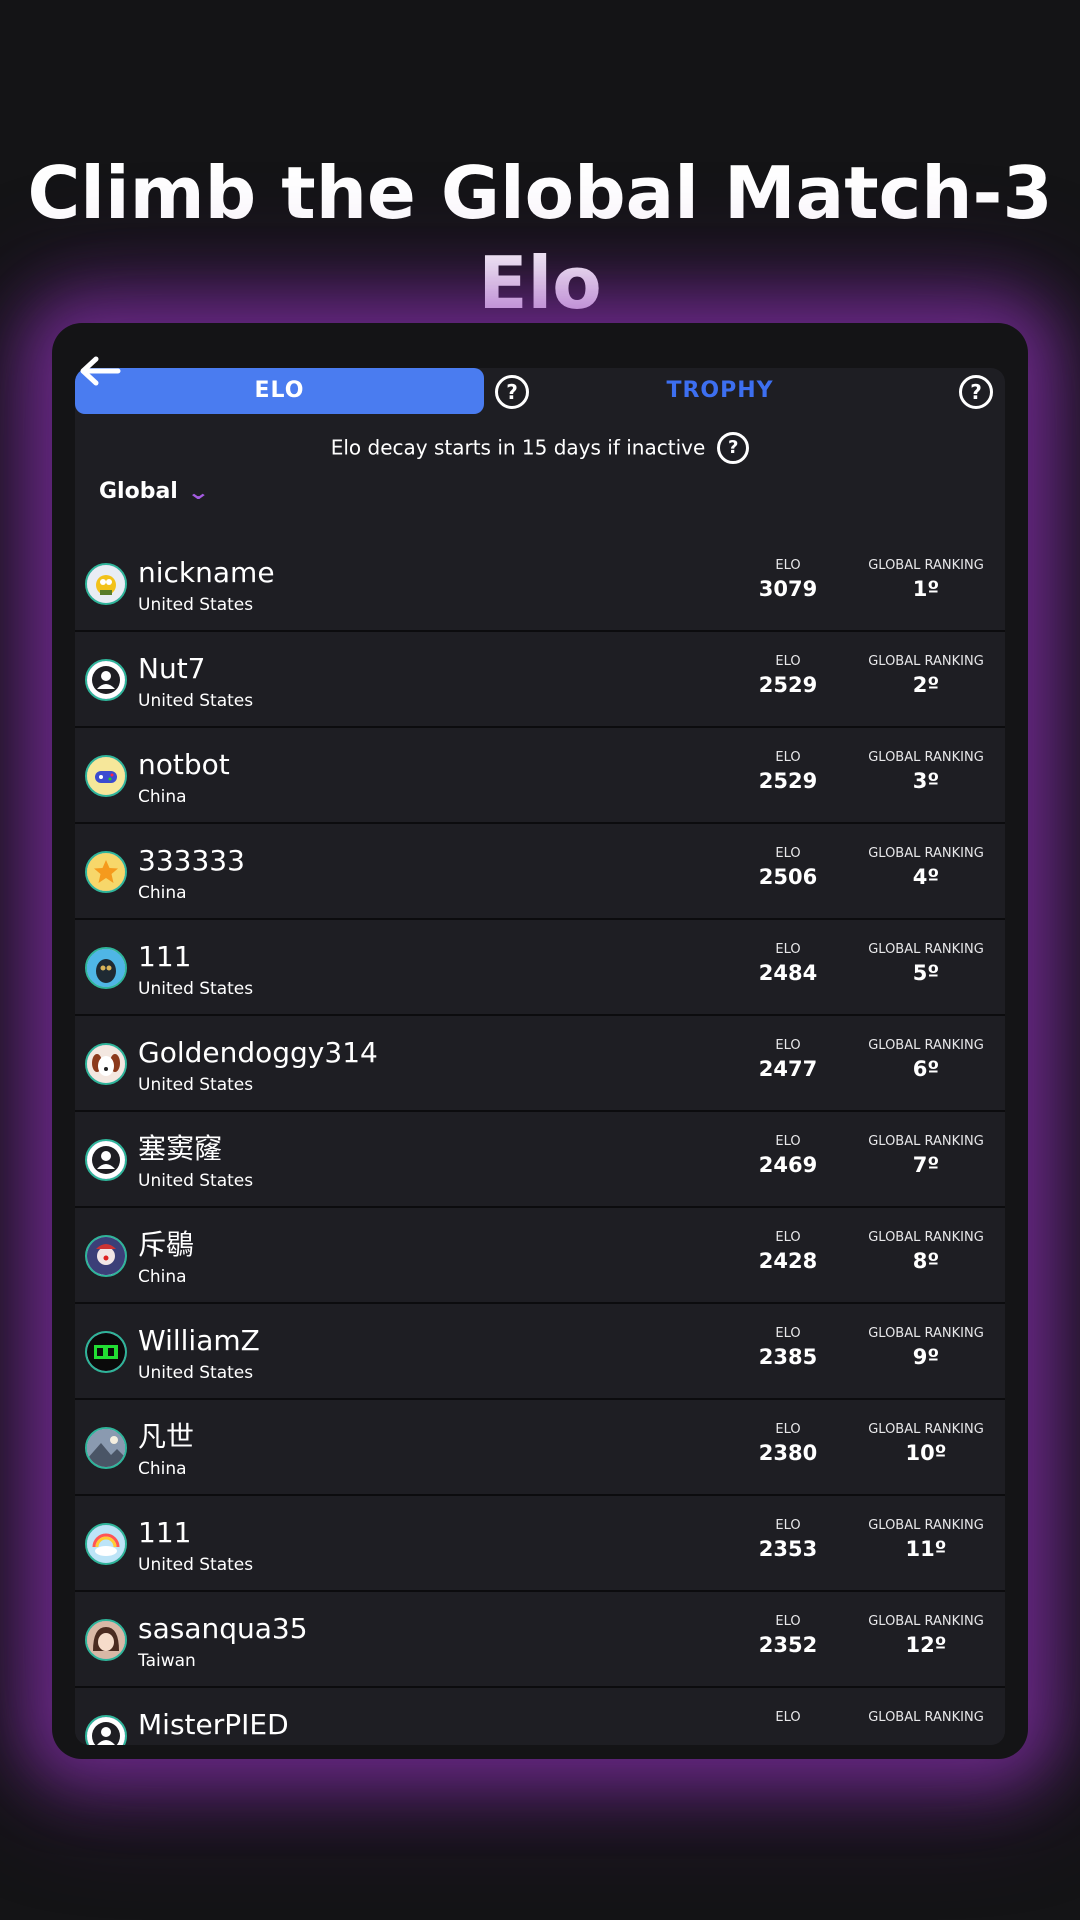 The width and height of the screenshot is (1080, 1920). Describe the element at coordinates (540, 1716) in the screenshot. I see `leaderboard-row: MisterPIED ELO GLOBAL RANKING` at that location.